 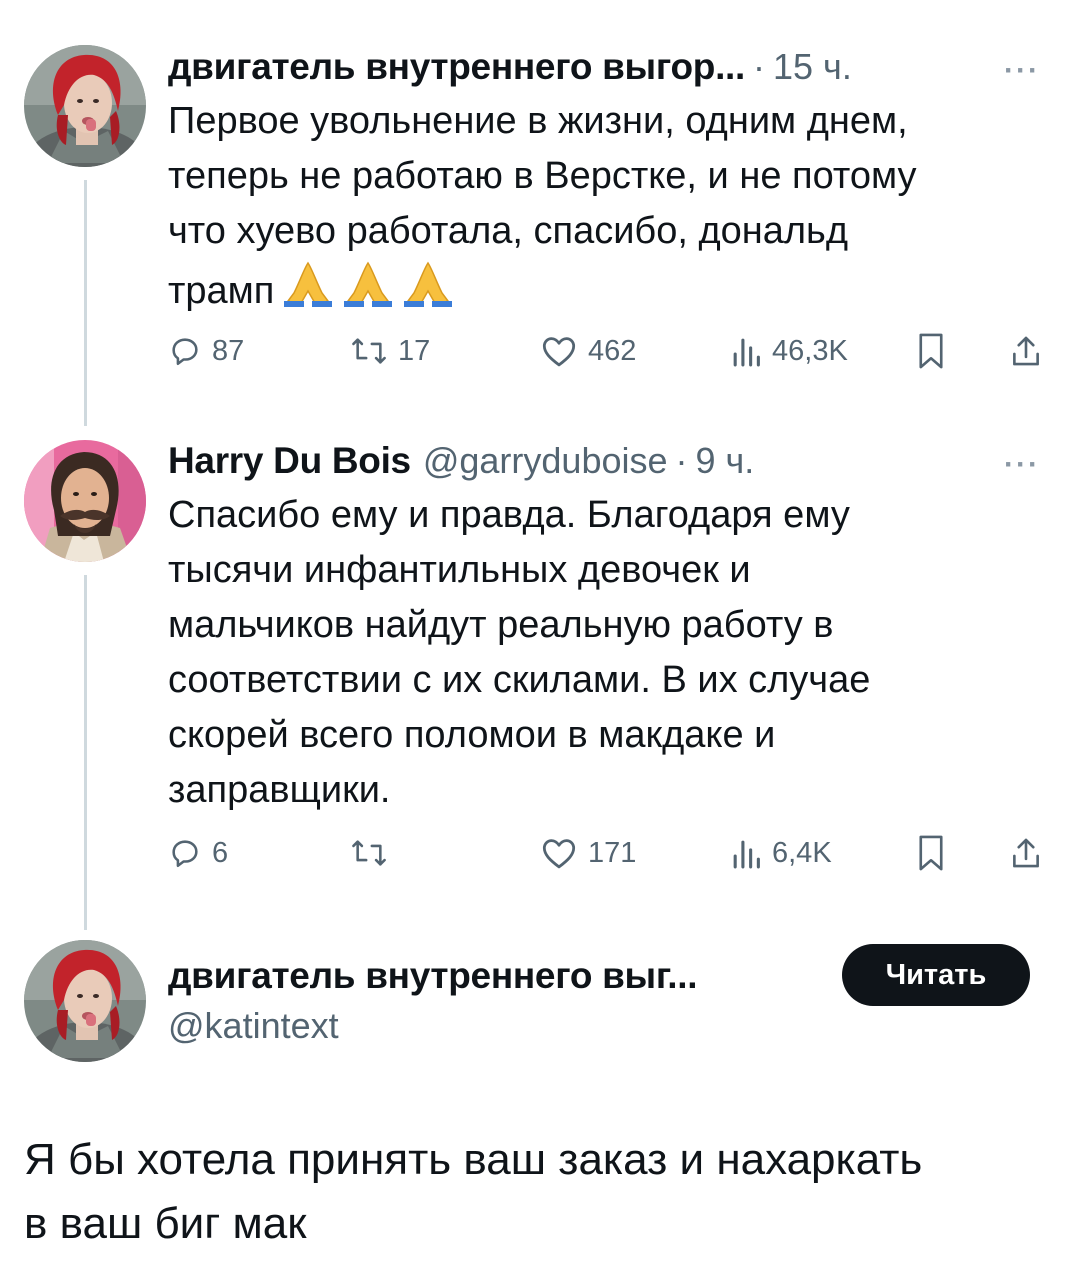 What do you see at coordinates (612, 350) in the screenshot?
I see `like-count: 462` at bounding box center [612, 350].